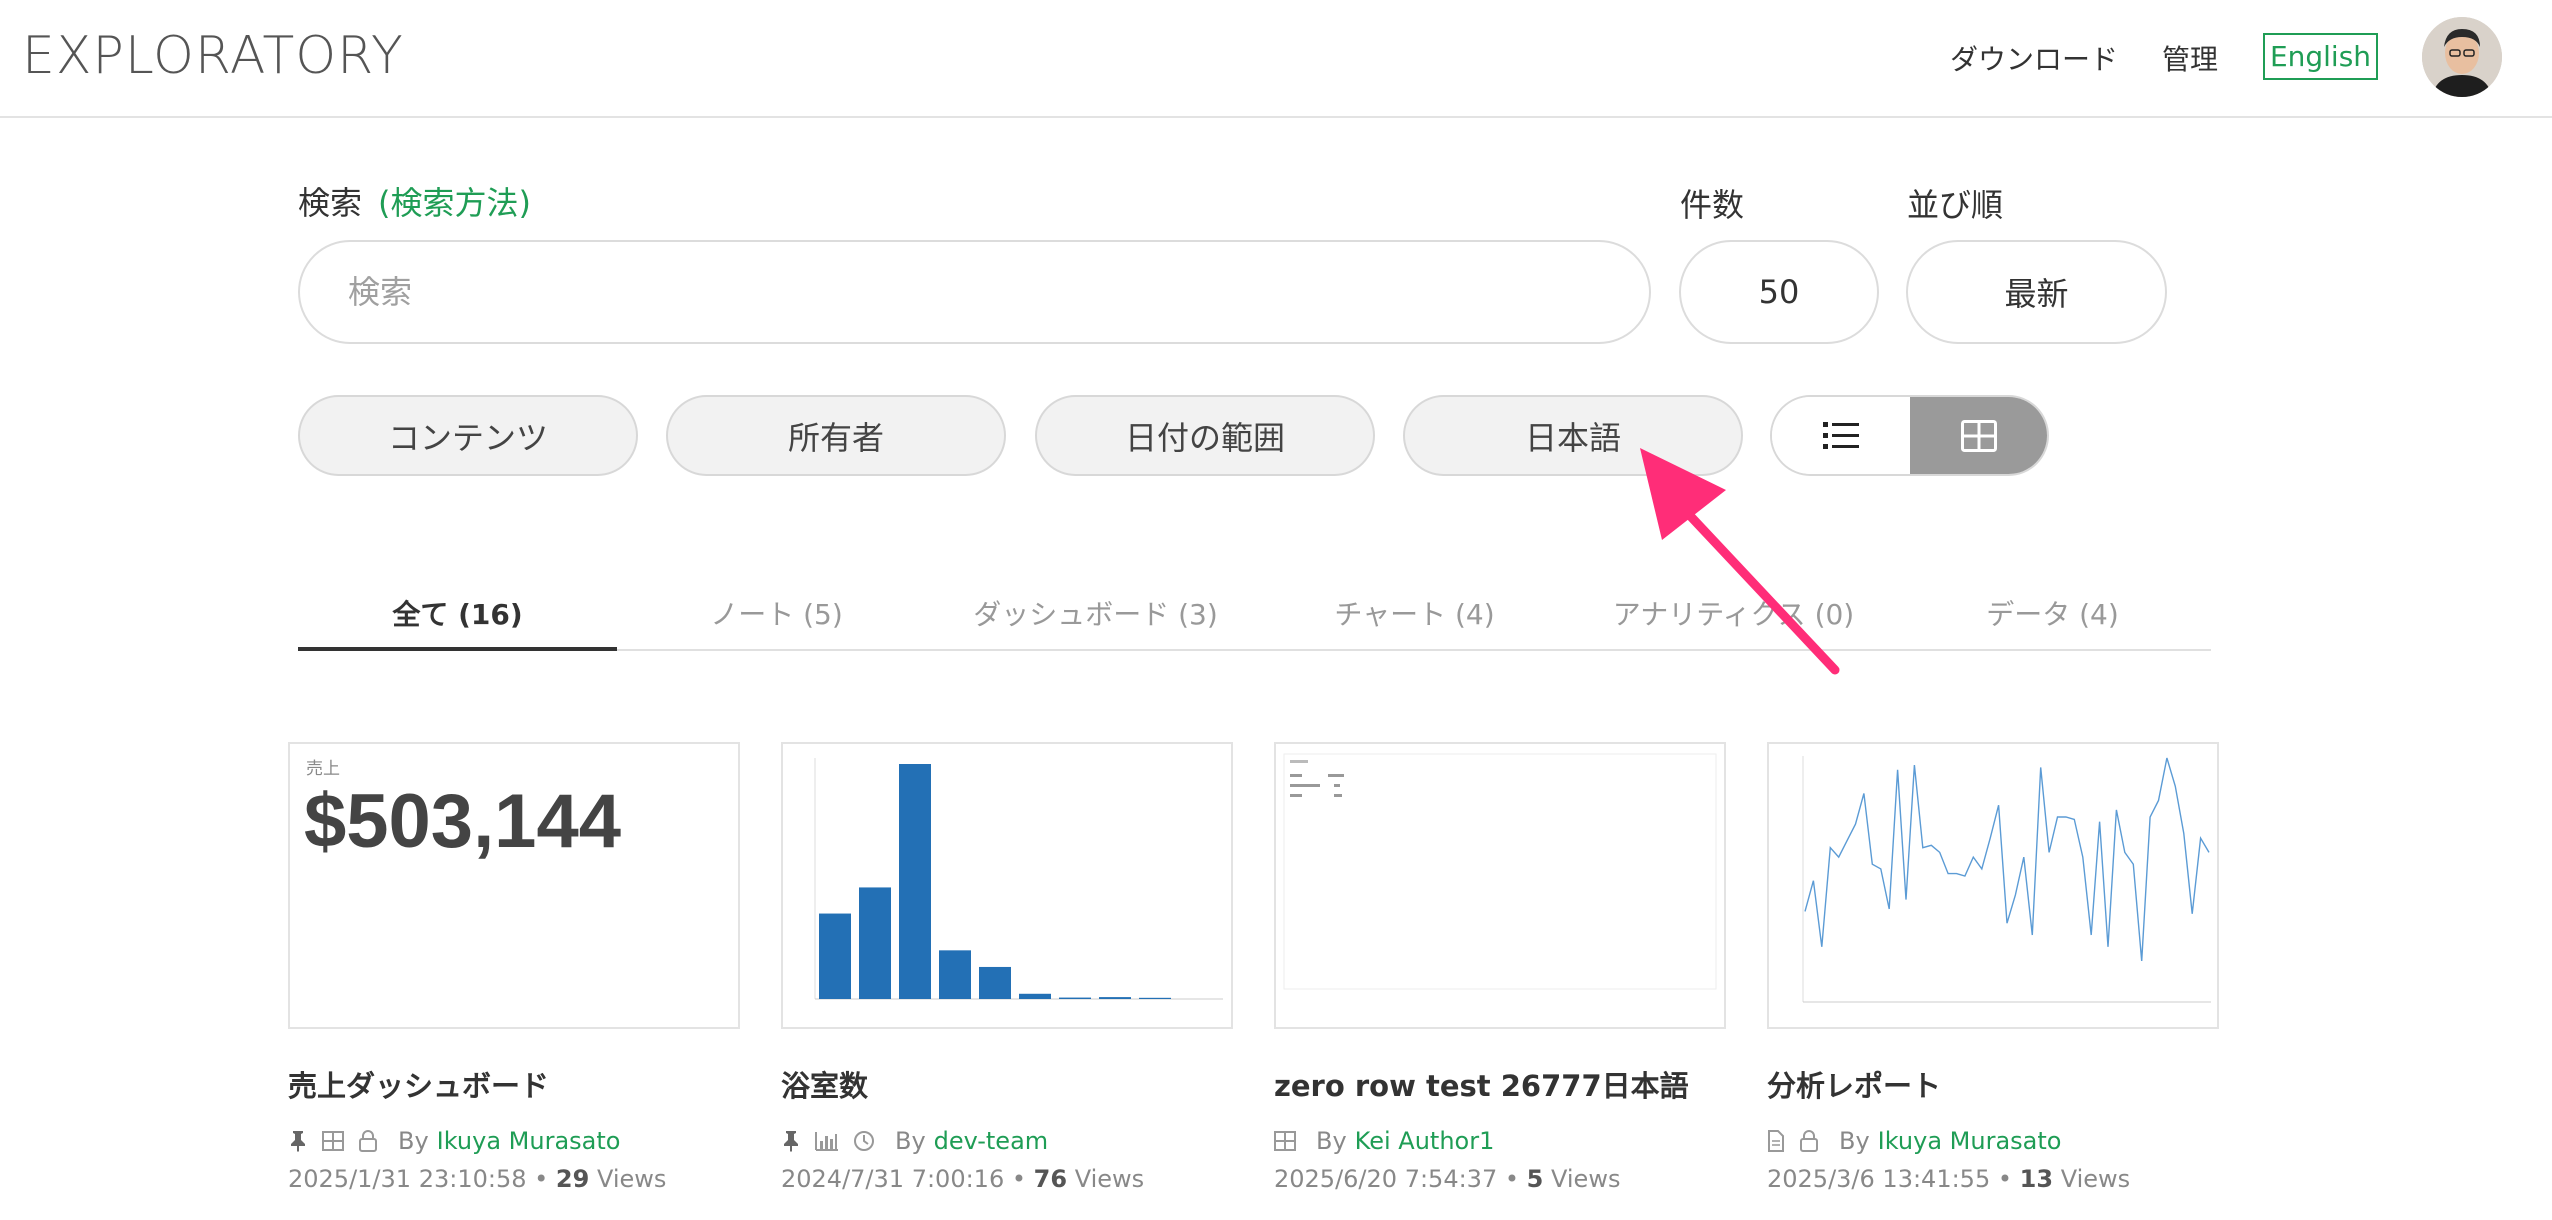 The height and width of the screenshot is (1220, 2552). Describe the element at coordinates (1712, 205) in the screenshot. I see `count-label: 件数` at that location.